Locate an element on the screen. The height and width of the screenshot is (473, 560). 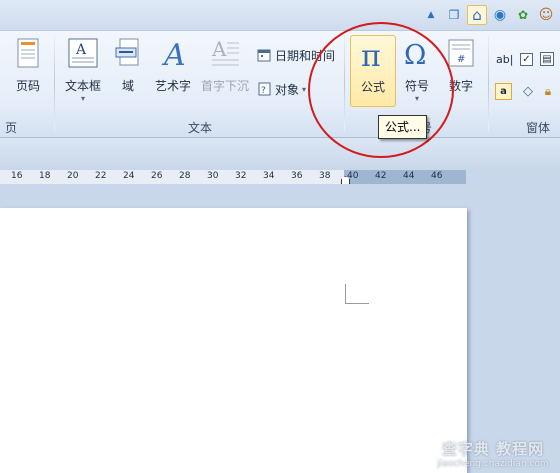
textbox-icon: A is located at coordinates (83, 53).